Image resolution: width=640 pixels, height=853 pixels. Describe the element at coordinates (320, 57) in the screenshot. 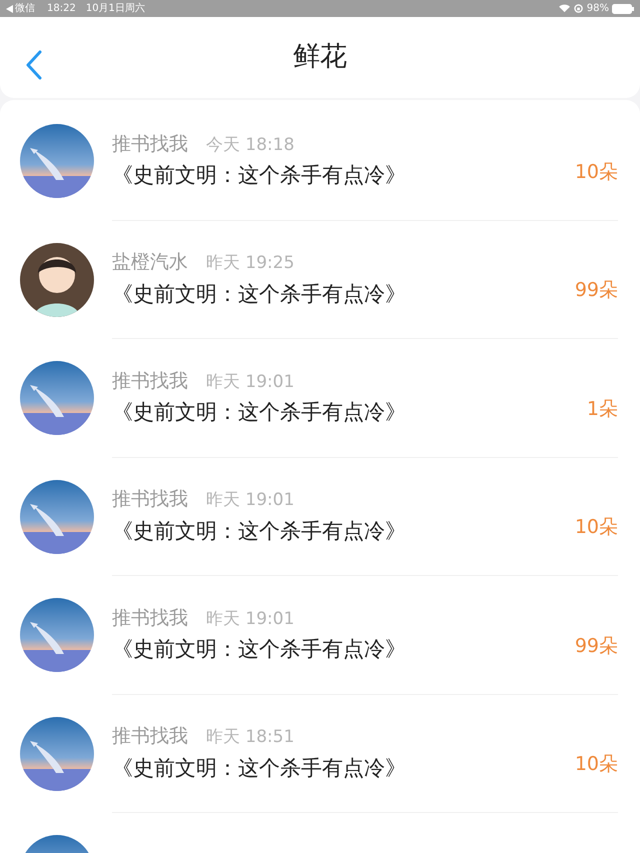

I see `page-title: 鲜花` at that location.